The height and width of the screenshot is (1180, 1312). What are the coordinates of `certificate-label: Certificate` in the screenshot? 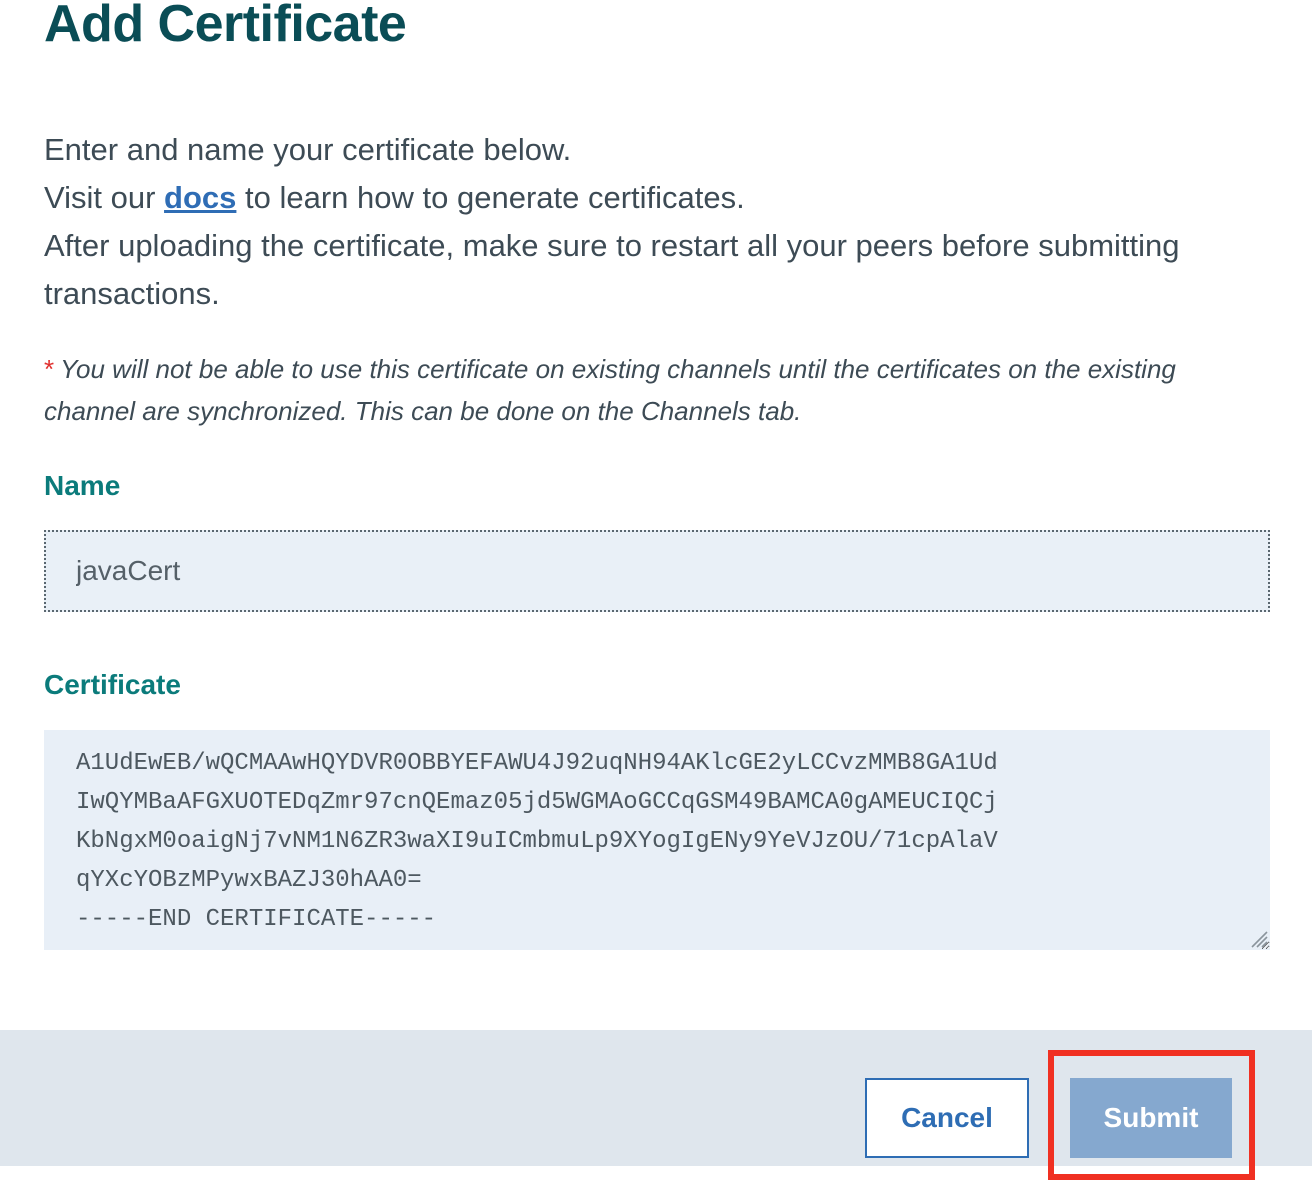 It's located at (112, 684).